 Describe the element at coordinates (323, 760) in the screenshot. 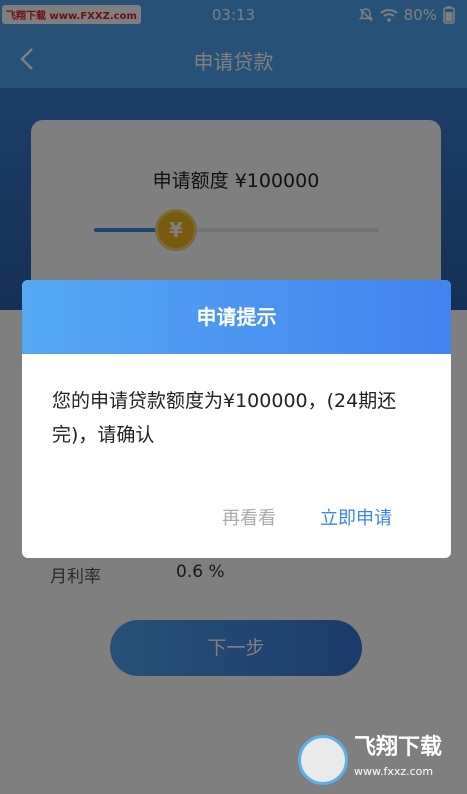

I see `fxxz-logo-icon` at that location.